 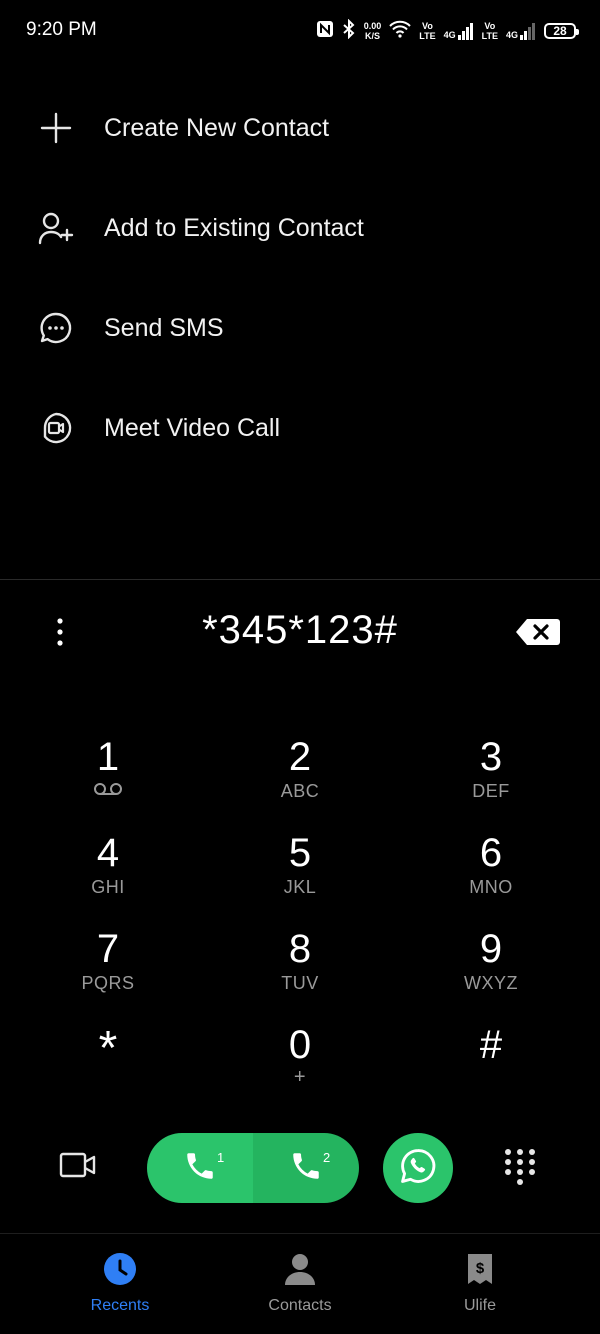 I want to click on dialpad-toggle-button, so click(x=520, y=1168).